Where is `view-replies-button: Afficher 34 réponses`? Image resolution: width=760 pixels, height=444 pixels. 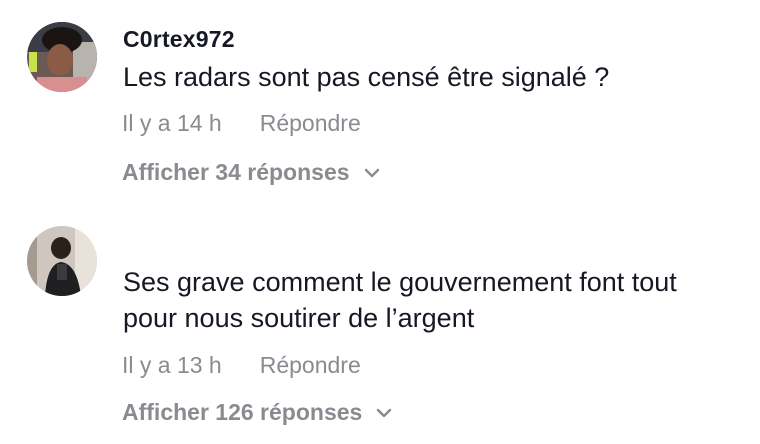
view-replies-button: Afficher 34 réponses is located at coordinates (251, 172).